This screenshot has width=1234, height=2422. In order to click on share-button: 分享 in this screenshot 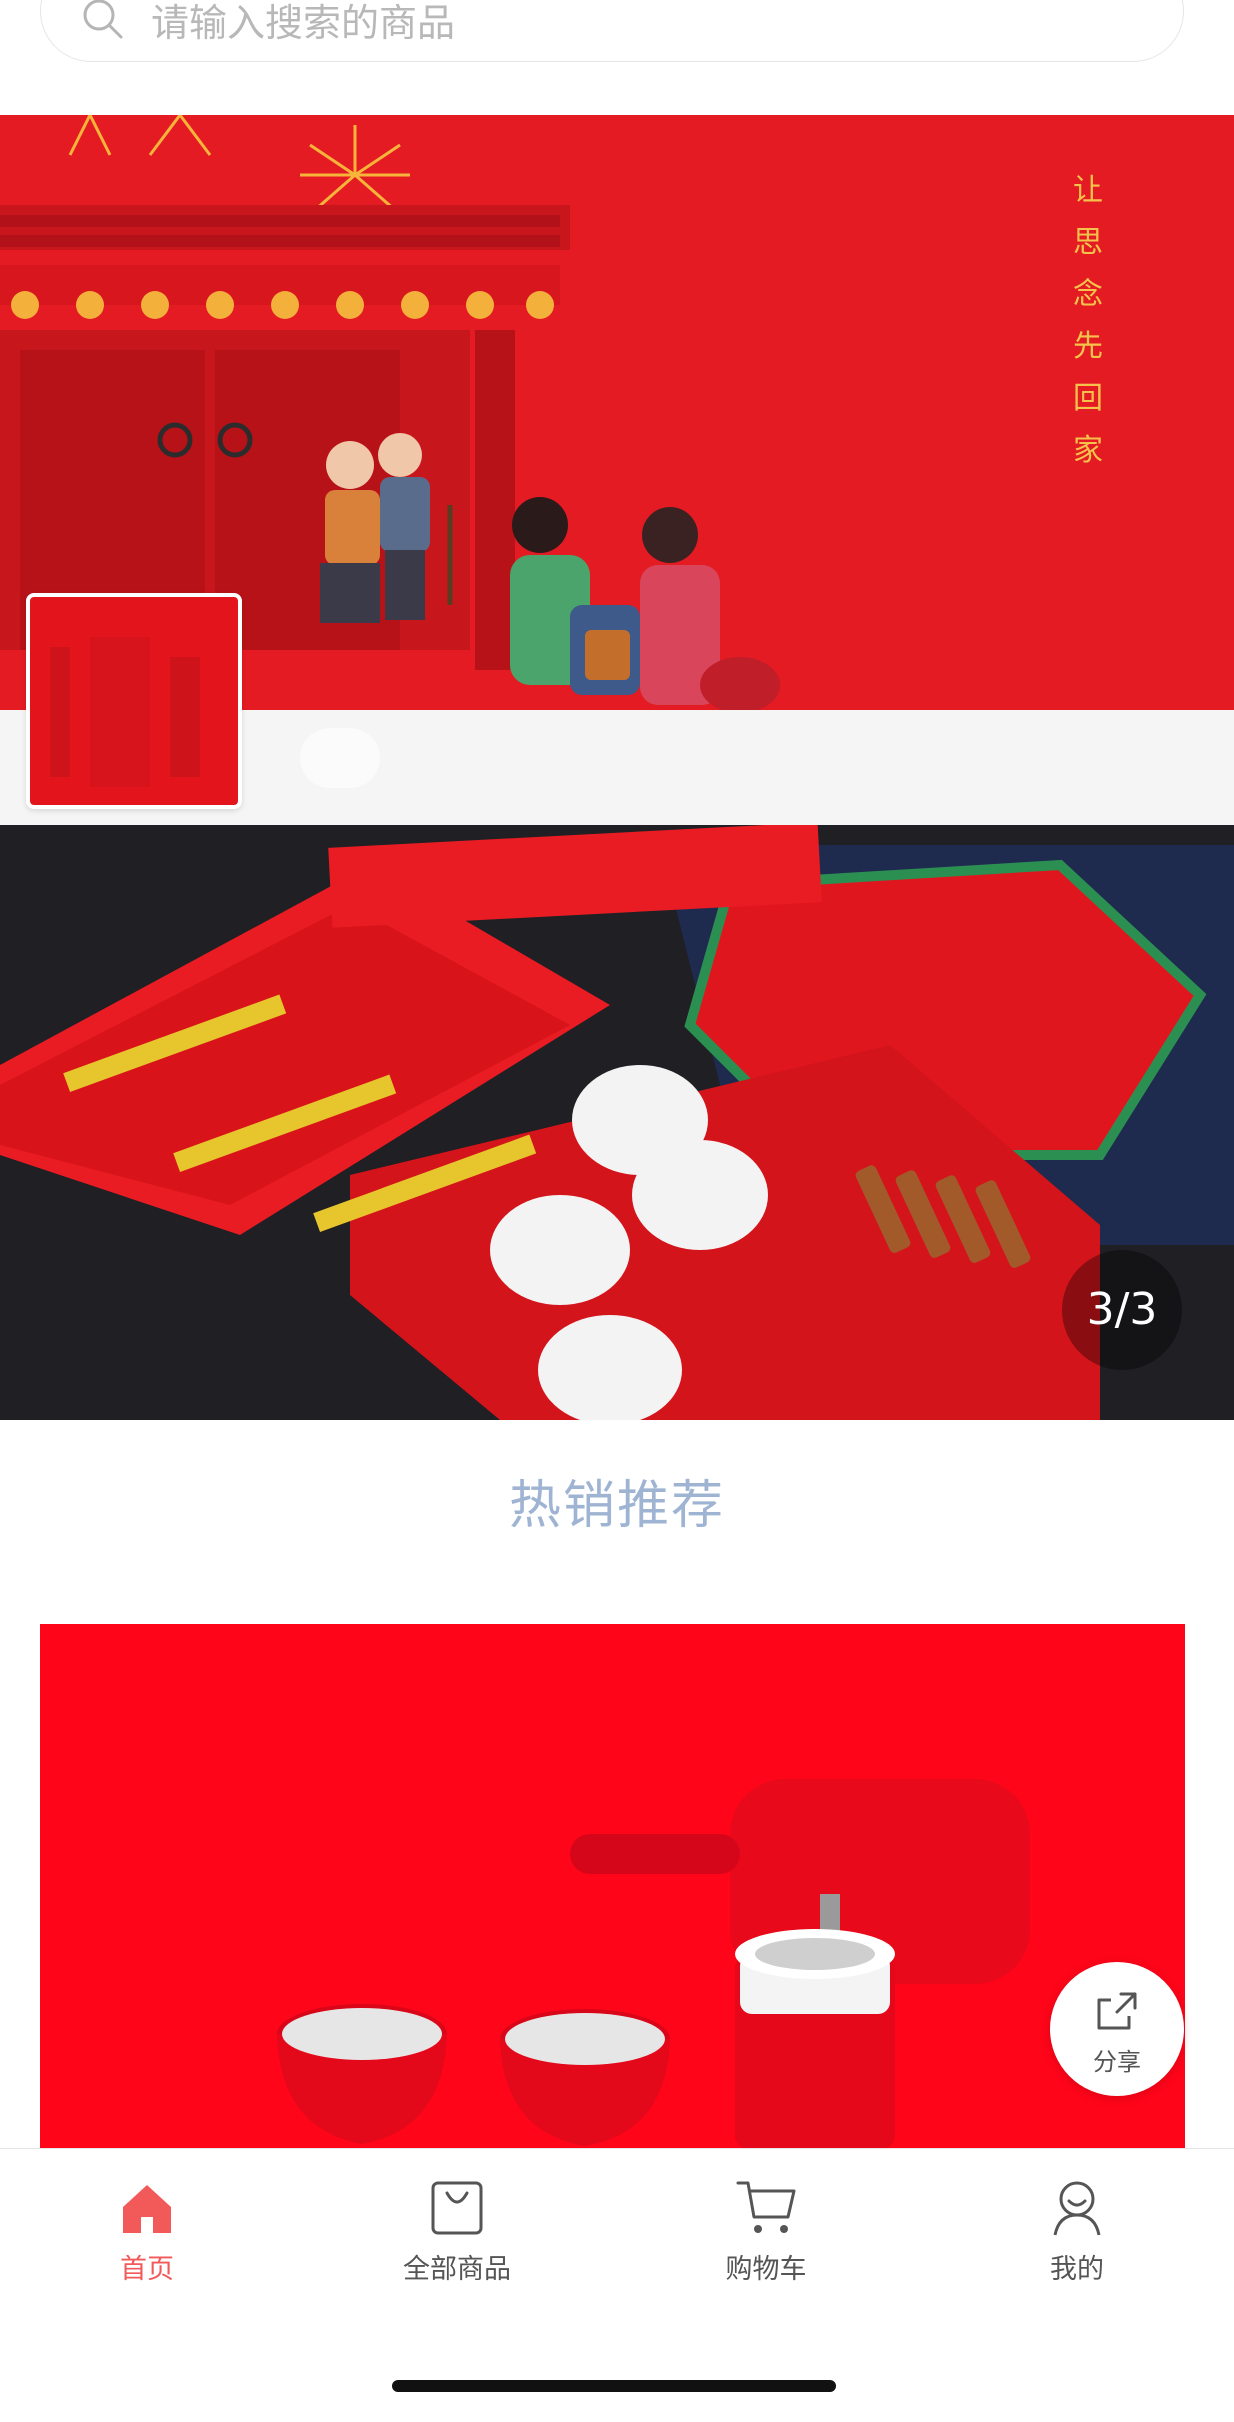, I will do `click(1117, 2029)`.